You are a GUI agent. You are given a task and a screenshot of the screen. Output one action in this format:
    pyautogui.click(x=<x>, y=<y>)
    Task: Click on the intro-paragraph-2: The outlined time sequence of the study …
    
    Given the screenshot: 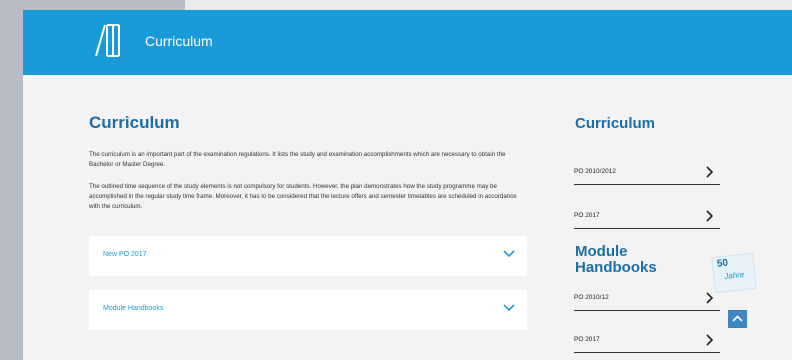 What is the action you would take?
    pyautogui.click(x=303, y=196)
    